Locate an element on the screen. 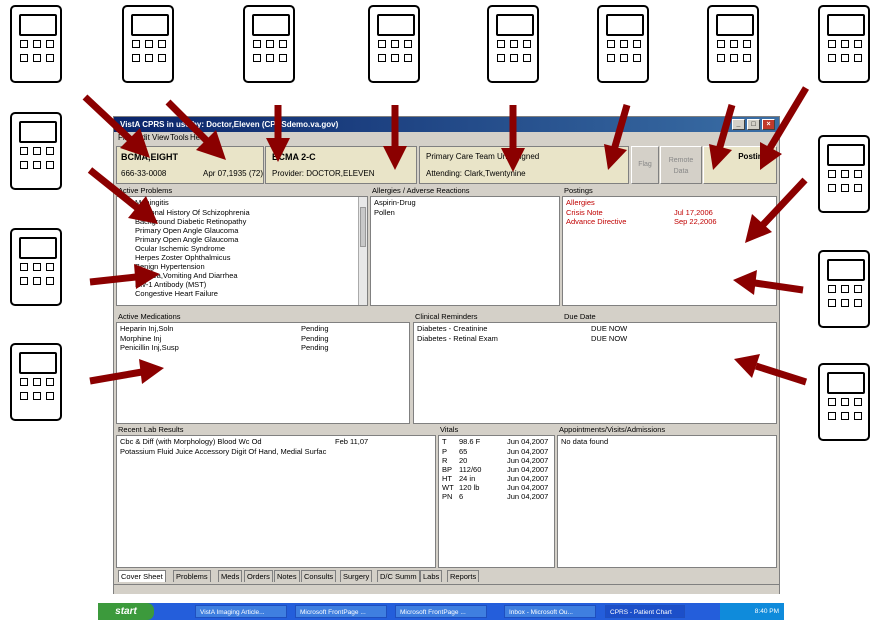 Image resolution: width=884 pixels, height=620 pixels. tab-problems: Problems is located at coordinates (192, 576).